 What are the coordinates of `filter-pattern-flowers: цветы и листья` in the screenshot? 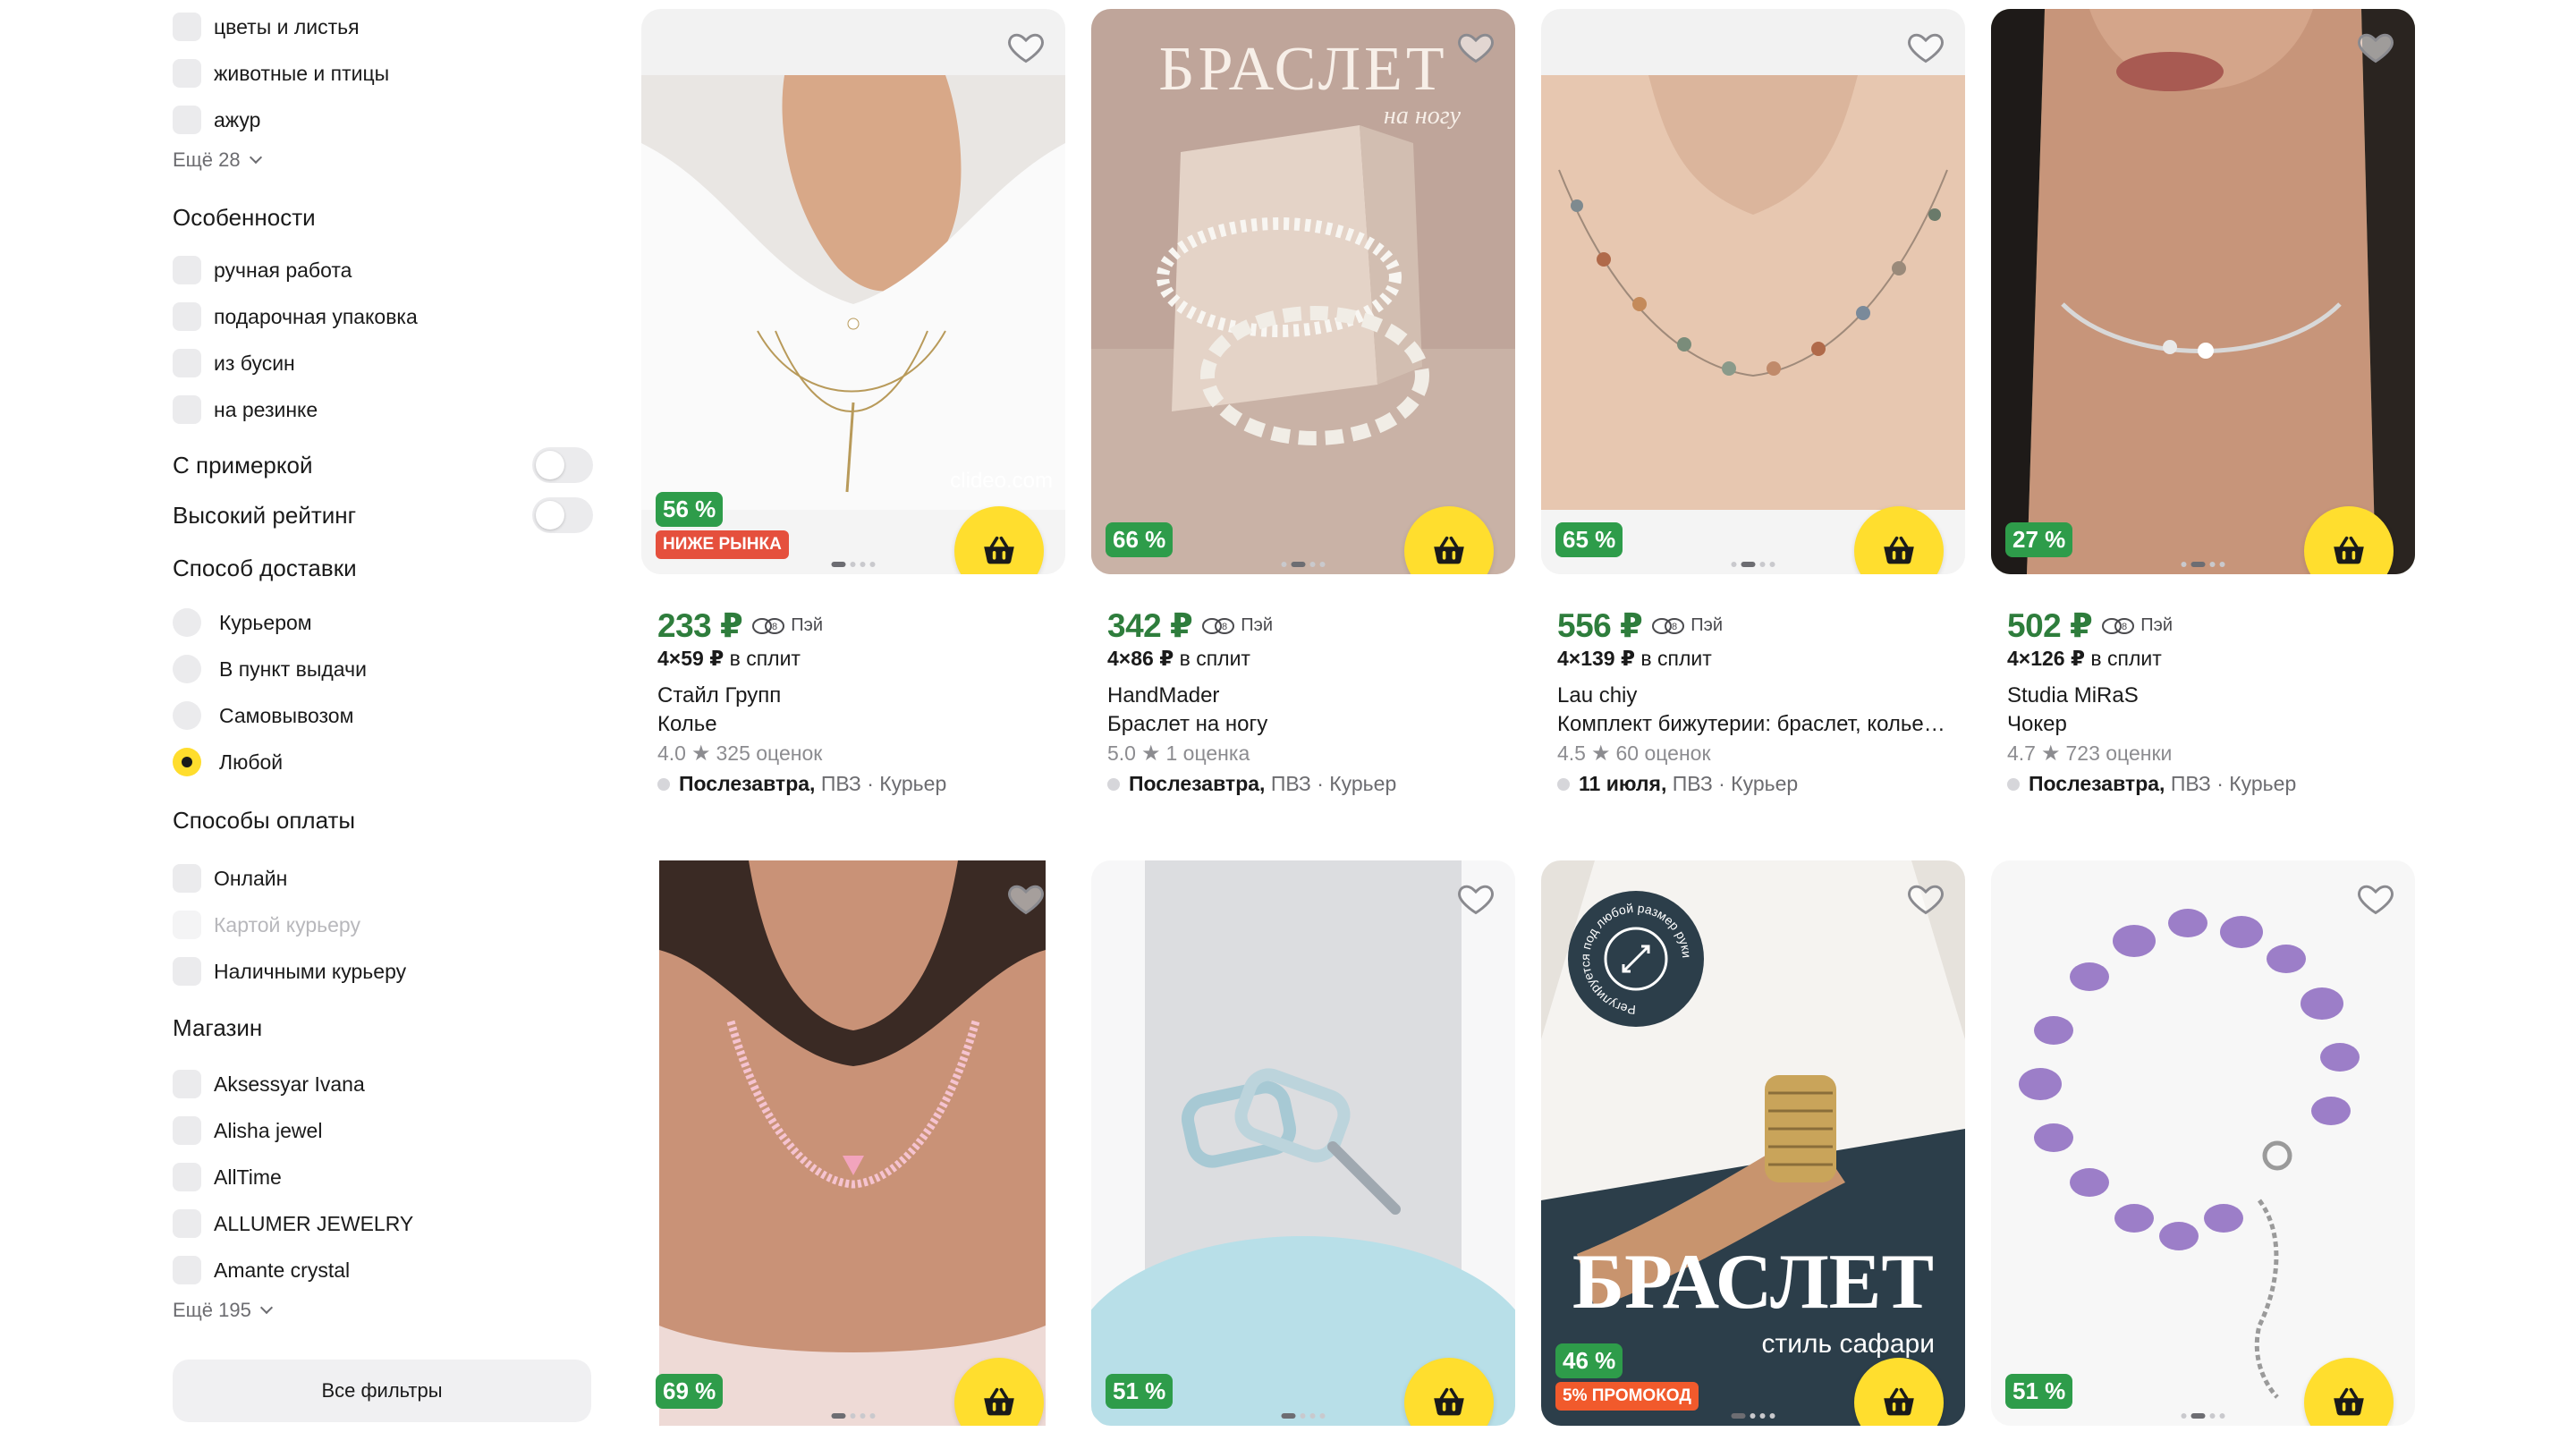 It's located at (266, 27).